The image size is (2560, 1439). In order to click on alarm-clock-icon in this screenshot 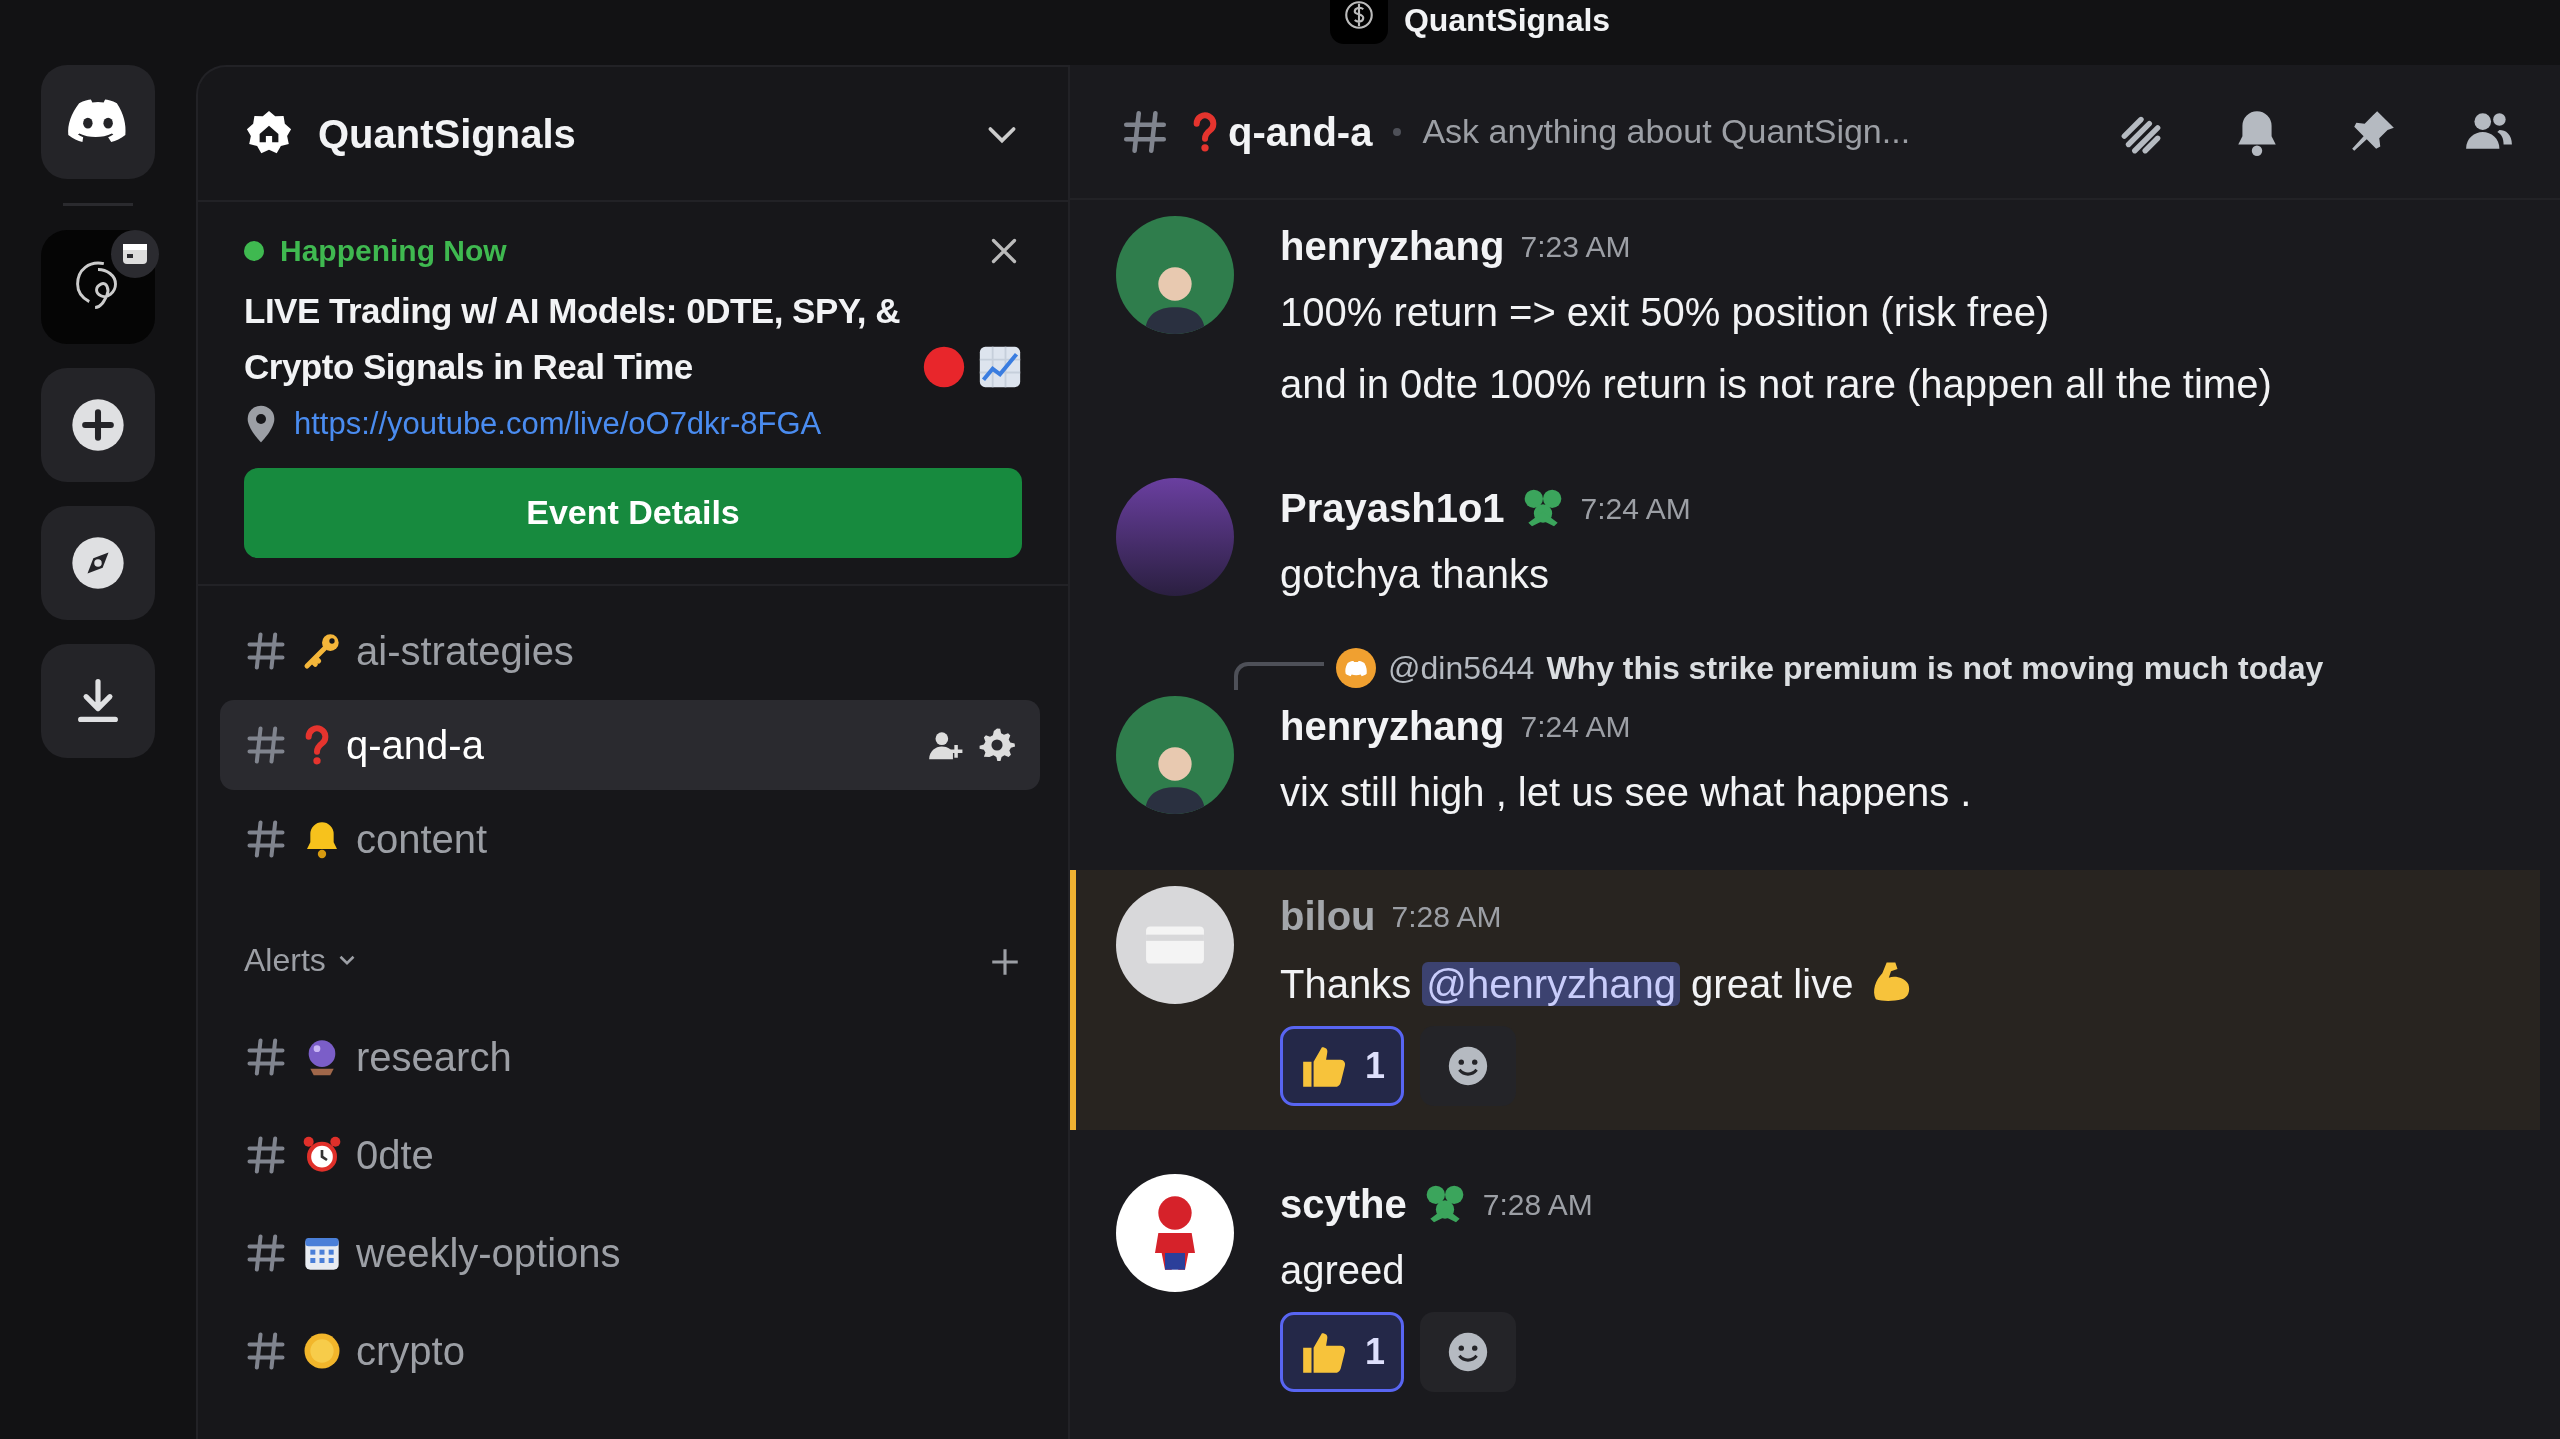, I will do `click(322, 1154)`.